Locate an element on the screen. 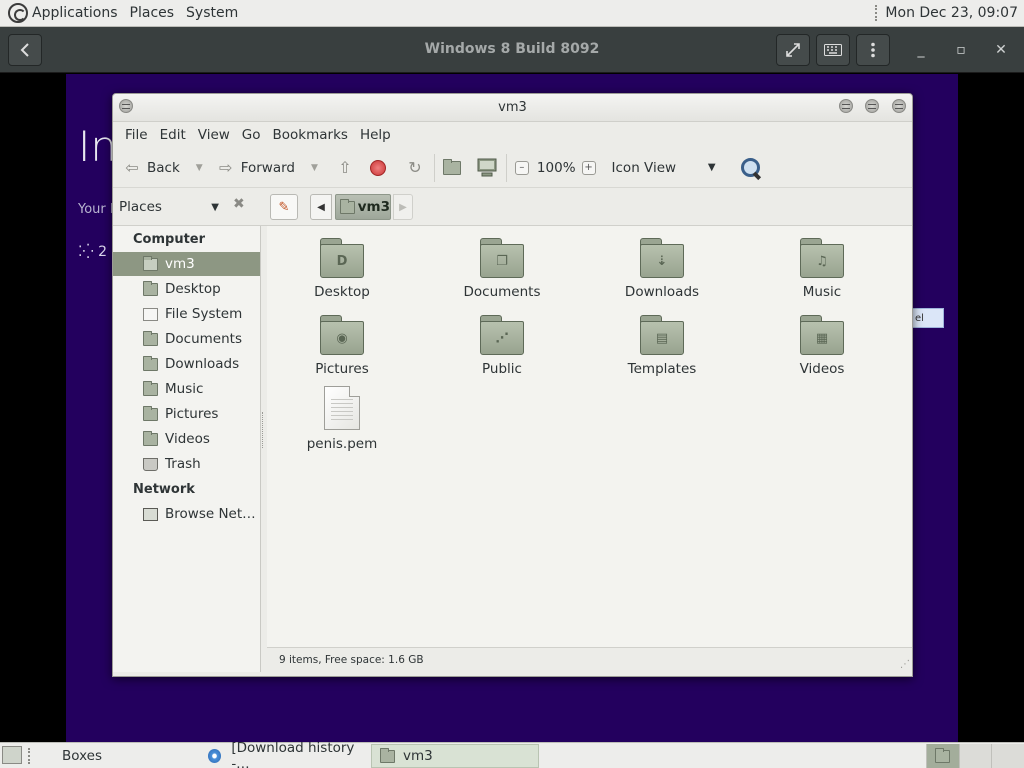 This screenshot has height=768, width=1024. minimize-window-icon is located at coordinates (846, 106).